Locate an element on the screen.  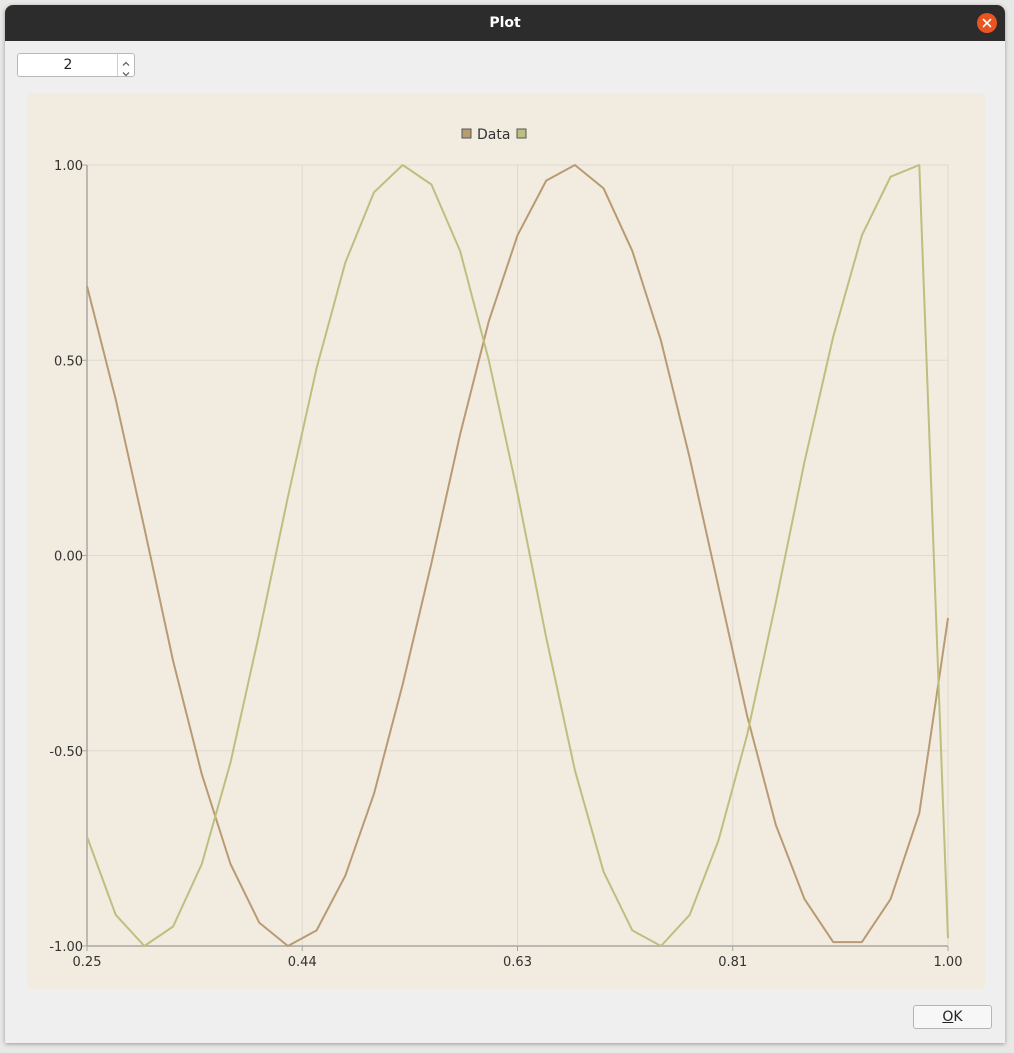
title-bar: Plot is located at coordinates (505, 23).